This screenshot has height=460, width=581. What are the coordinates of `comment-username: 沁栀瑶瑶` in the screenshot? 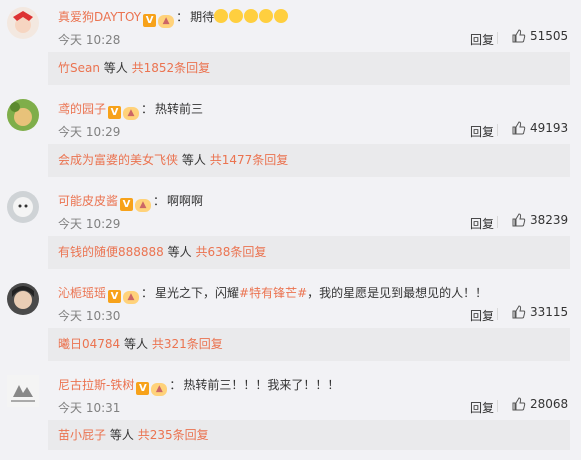 It's located at (82, 293).